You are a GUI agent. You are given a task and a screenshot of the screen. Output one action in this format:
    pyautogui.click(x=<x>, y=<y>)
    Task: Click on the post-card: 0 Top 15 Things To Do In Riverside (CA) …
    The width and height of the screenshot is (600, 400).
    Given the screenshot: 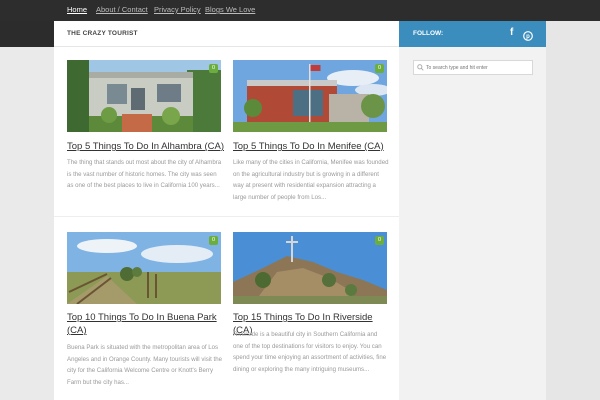 What is the action you would take?
    pyautogui.click(x=313, y=316)
    